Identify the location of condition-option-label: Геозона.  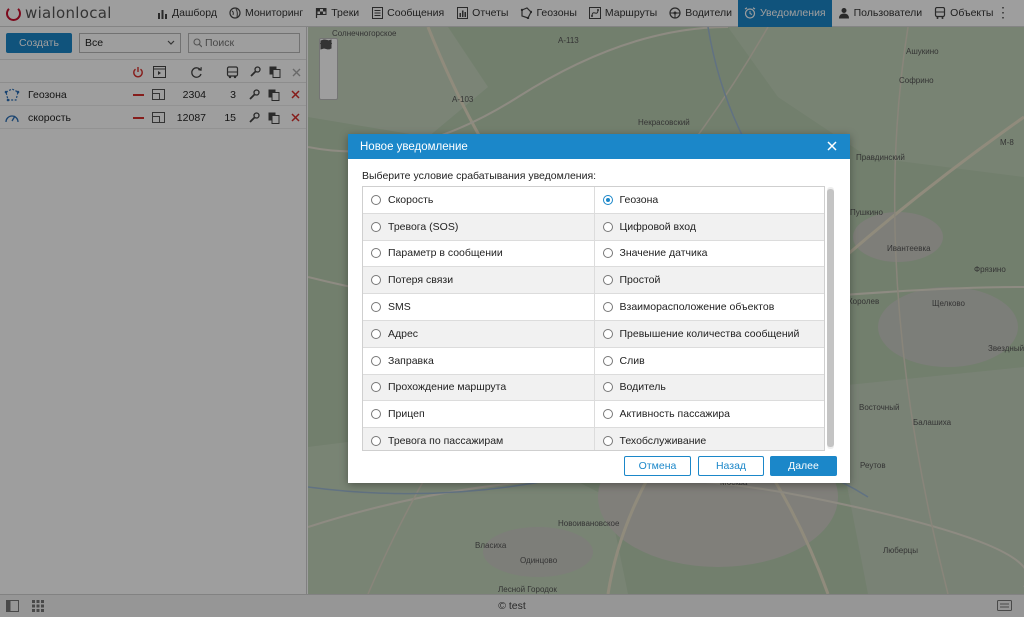
(639, 199).